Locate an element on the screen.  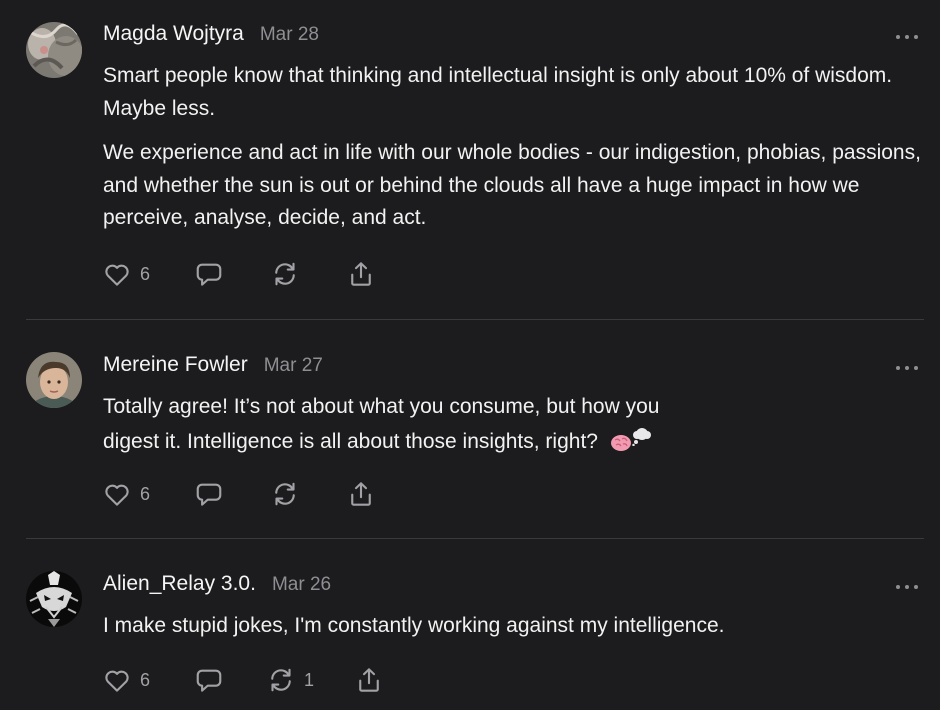
author-name: Mereine Fowler is located at coordinates (175, 365).